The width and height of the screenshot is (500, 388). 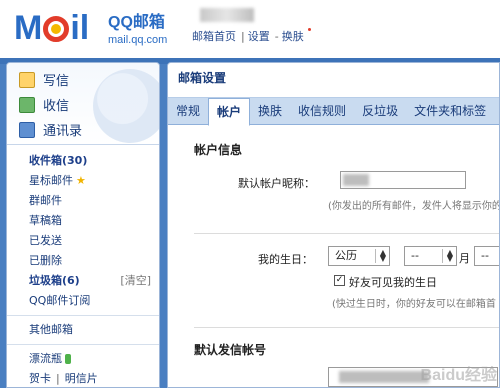 I want to click on account-info-heading: 帐户信息, so click(x=218, y=150).